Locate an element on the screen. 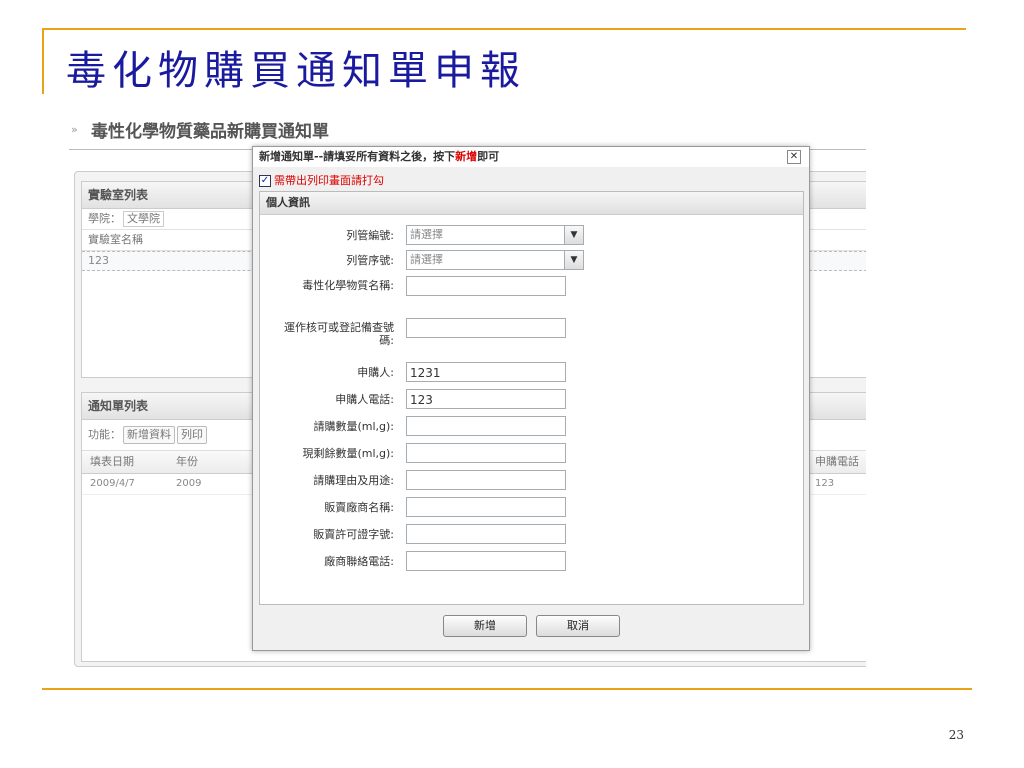 The image size is (1024, 768). permit-no-input is located at coordinates (486, 328).